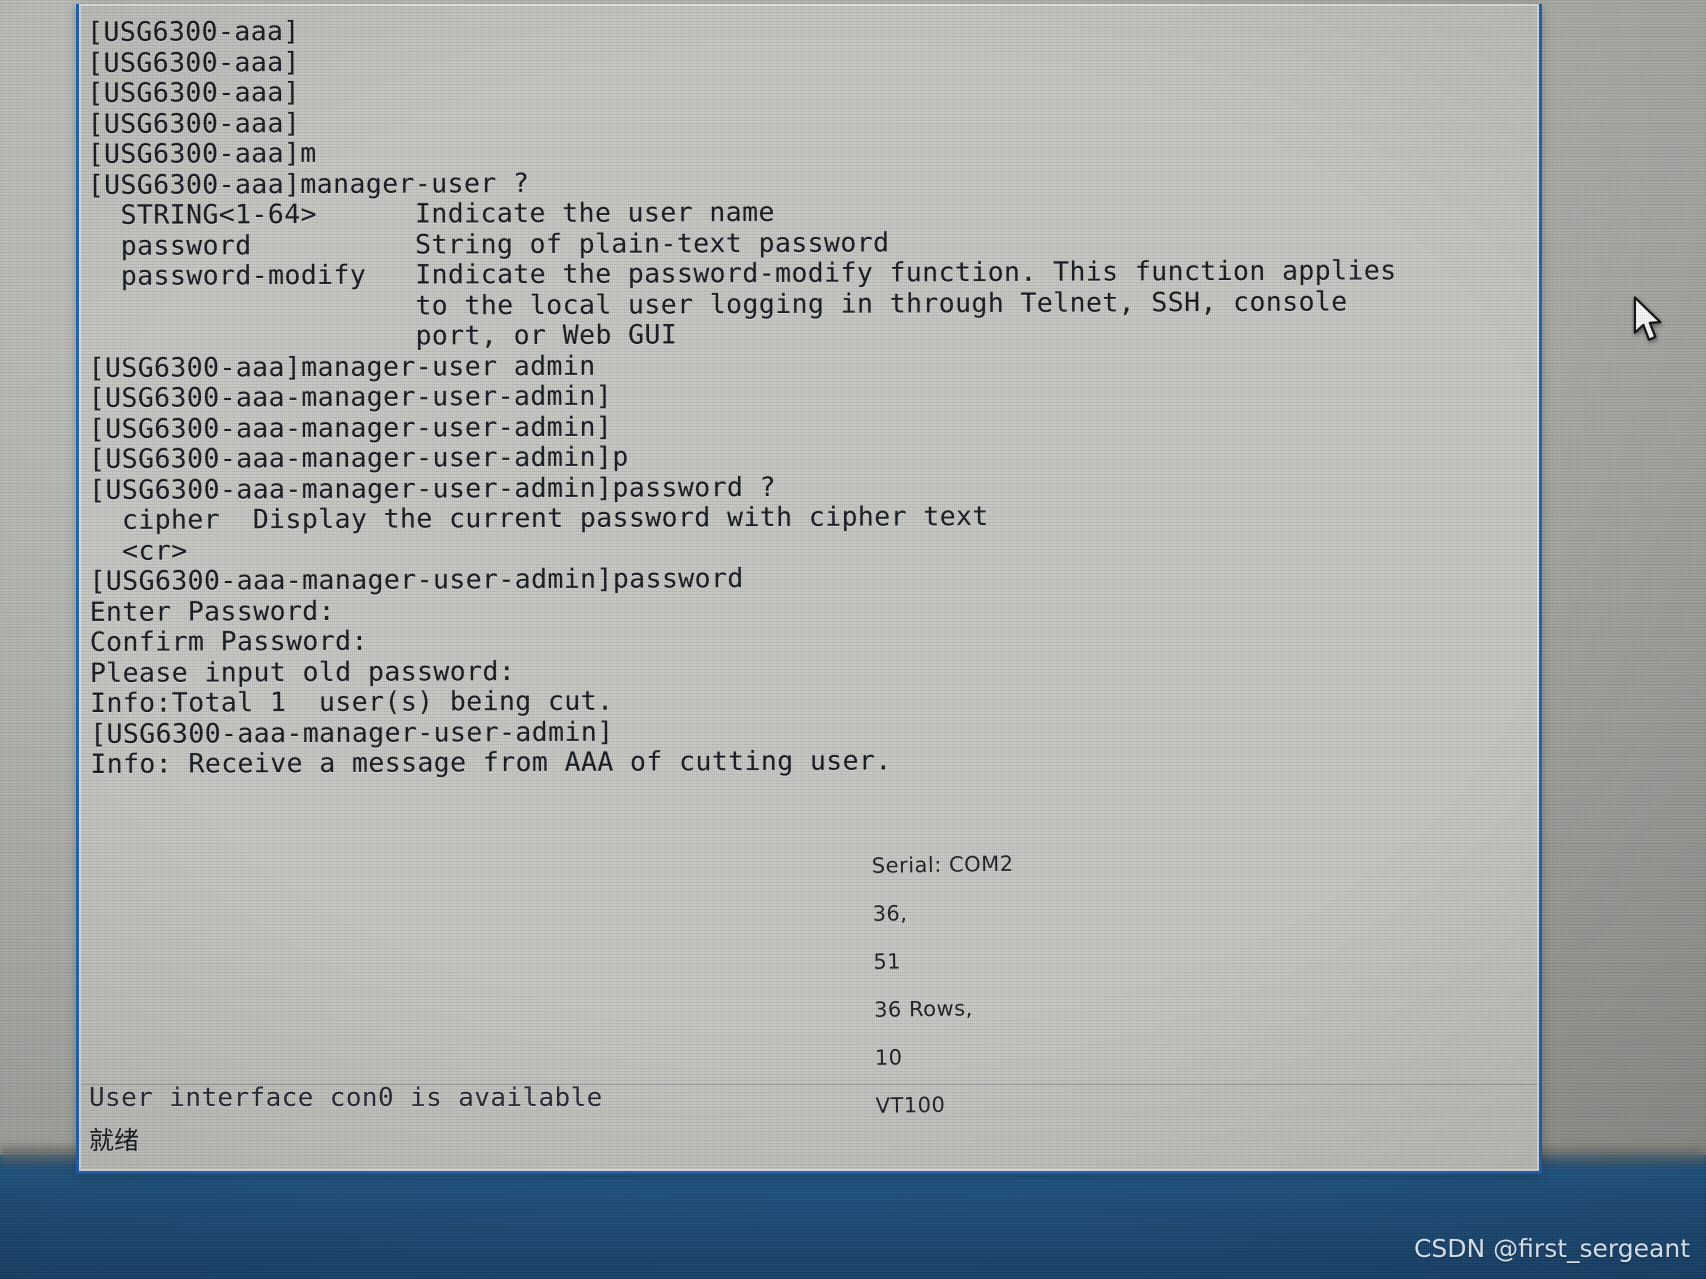 The height and width of the screenshot is (1279, 1706). Describe the element at coordinates (942, 864) in the screenshot. I see `status-connection-port: Serial: COM2` at that location.